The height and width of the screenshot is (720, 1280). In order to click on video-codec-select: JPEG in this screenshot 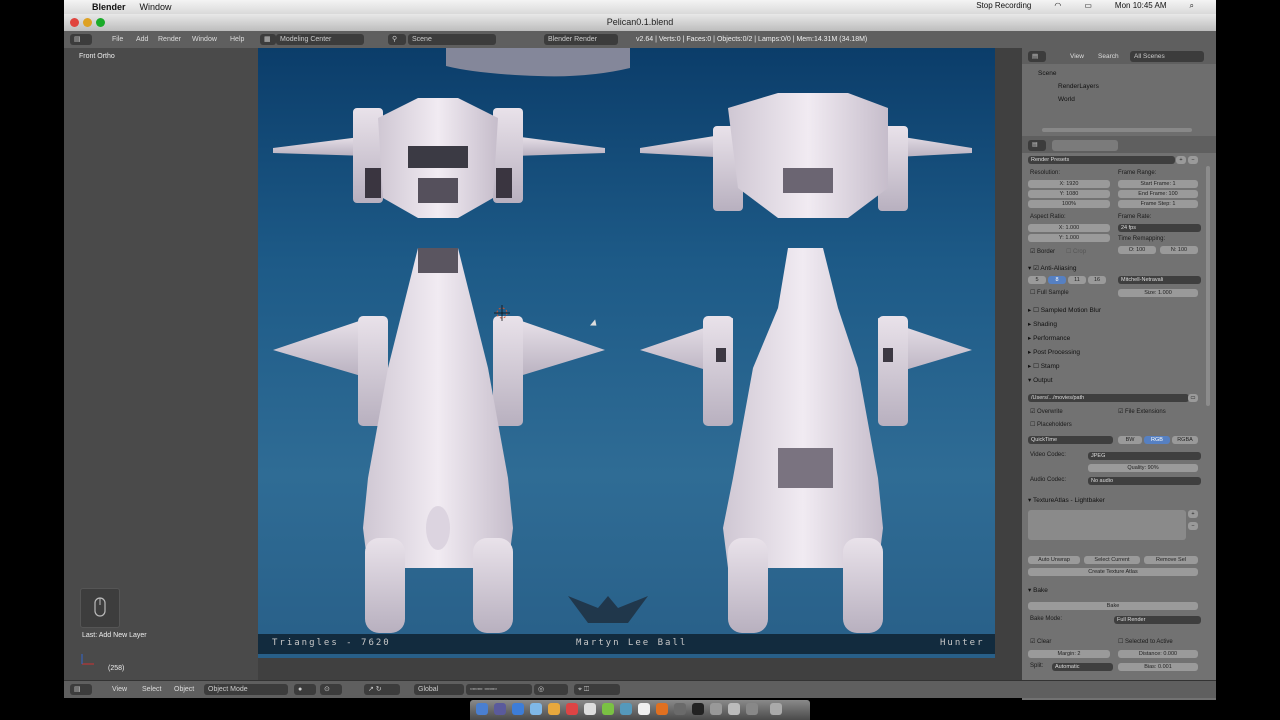, I will do `click(1144, 456)`.